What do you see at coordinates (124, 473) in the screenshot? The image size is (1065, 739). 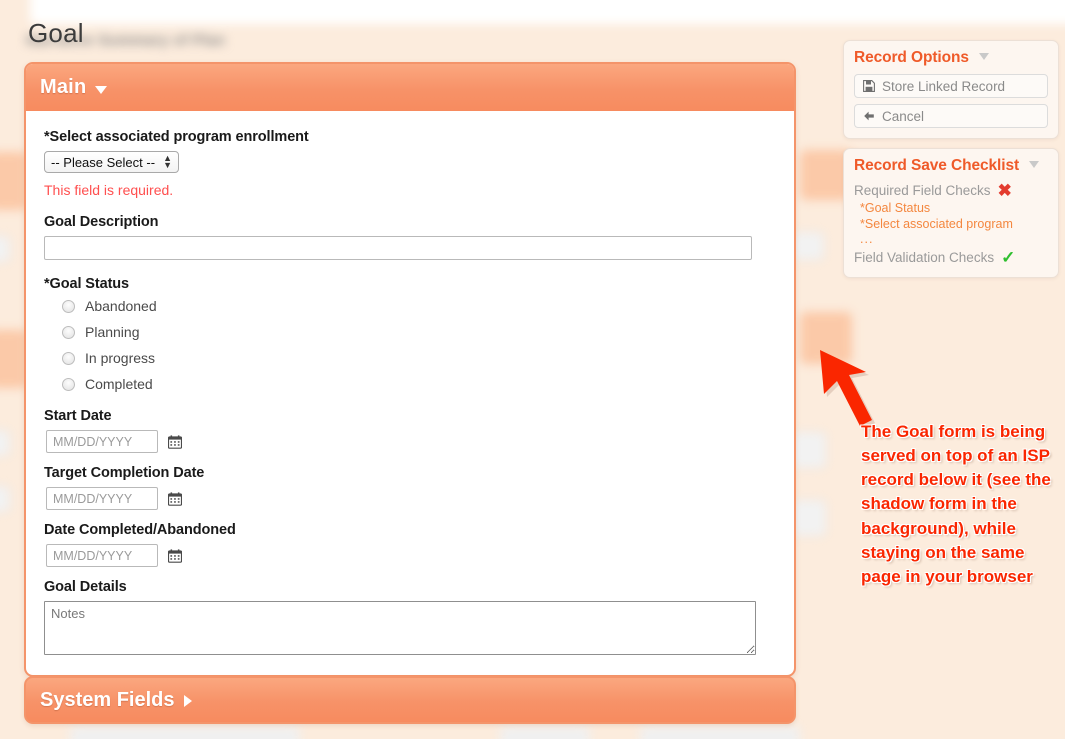 I see `label-target-completion-date: Target Completion Date` at bounding box center [124, 473].